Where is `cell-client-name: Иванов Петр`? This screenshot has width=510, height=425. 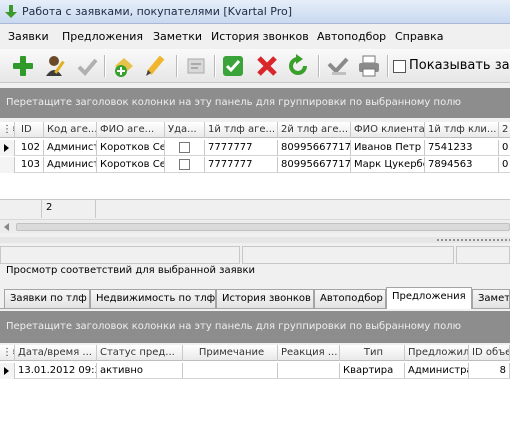 cell-client-name: Иванов Петр is located at coordinates (388, 148).